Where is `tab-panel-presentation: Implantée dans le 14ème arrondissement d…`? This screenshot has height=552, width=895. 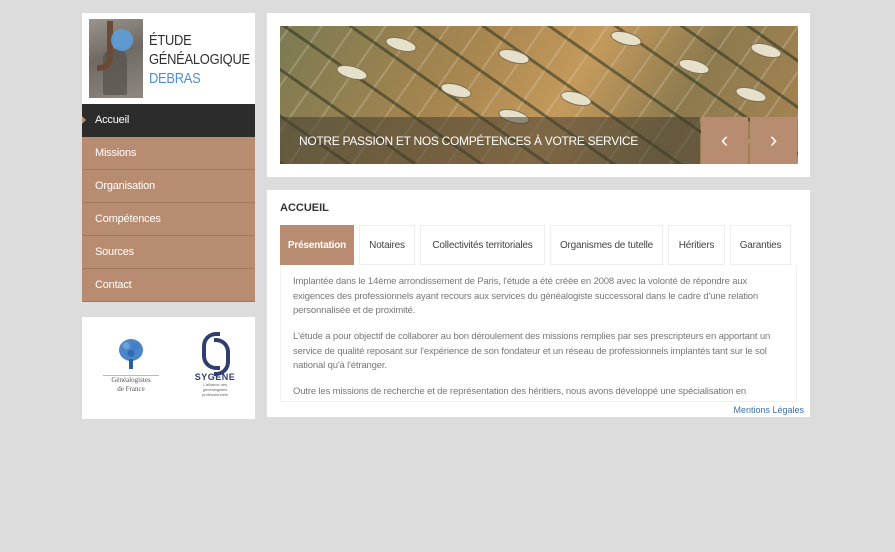
tab-panel-presentation: Implantée dans le 14ème arrondissement d… is located at coordinates (538, 333).